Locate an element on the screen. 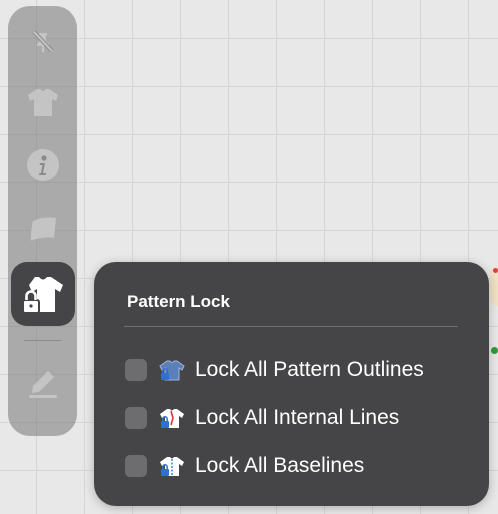 The height and width of the screenshot is (514, 498). baseline-lock-icon is located at coordinates (172, 466).